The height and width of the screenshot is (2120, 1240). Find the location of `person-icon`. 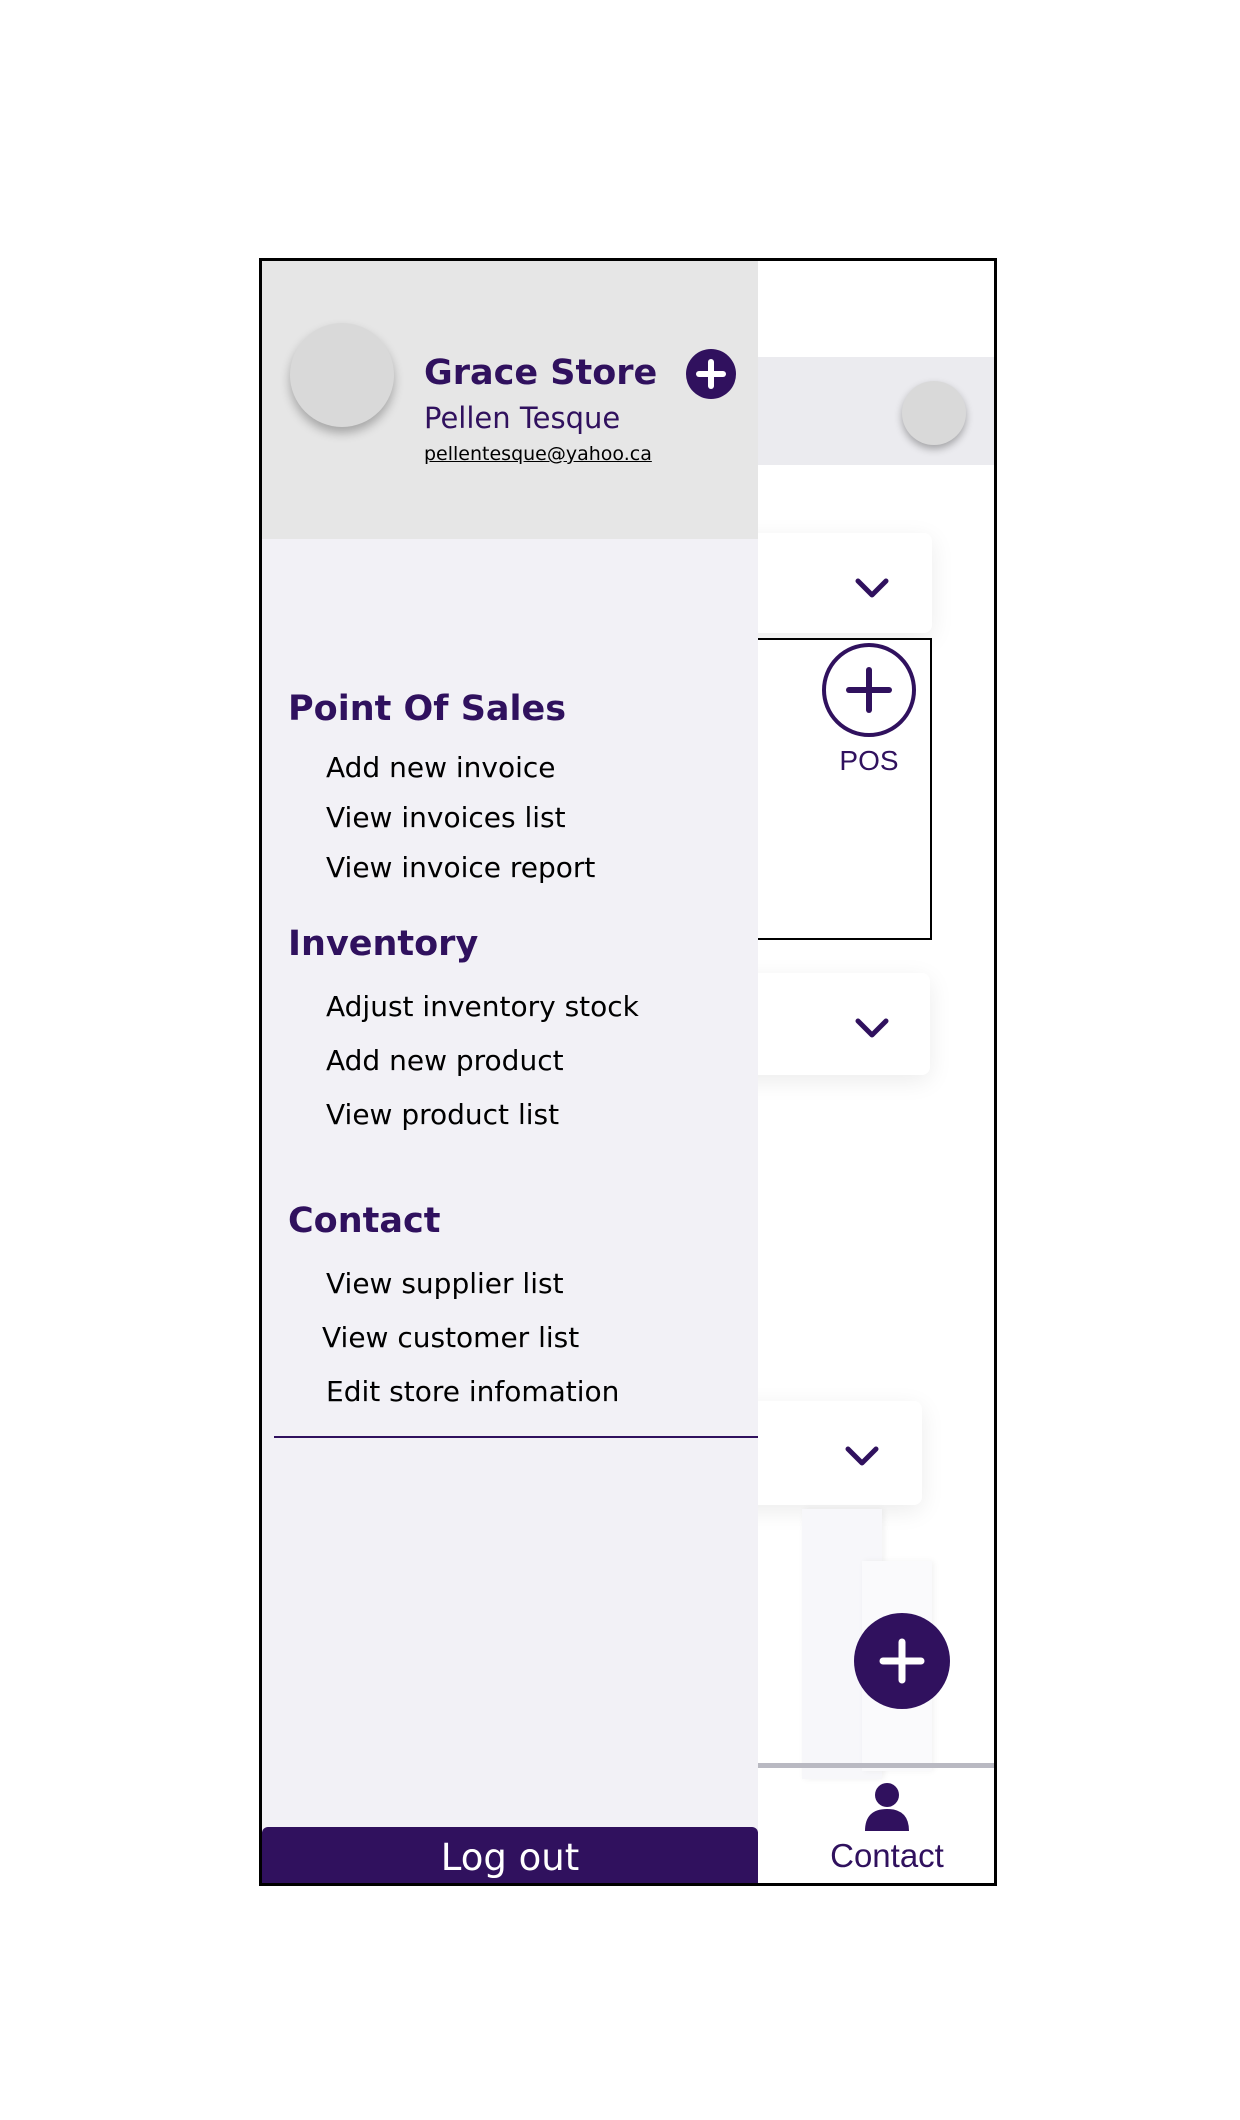

person-icon is located at coordinates (887, 1807).